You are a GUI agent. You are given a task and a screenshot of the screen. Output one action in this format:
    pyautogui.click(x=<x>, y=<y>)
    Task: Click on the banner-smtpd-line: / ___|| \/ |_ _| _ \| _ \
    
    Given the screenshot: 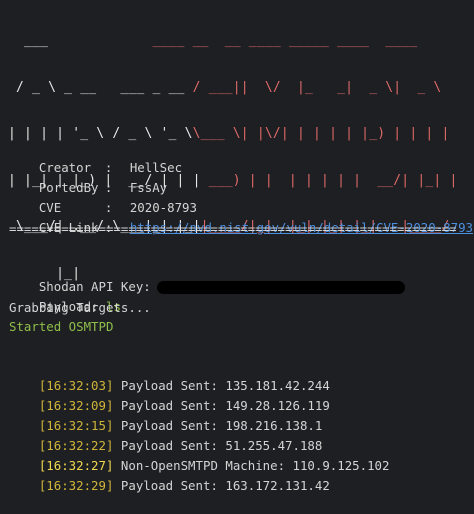 What is the action you would take?
    pyautogui.click(x=321, y=87)
    